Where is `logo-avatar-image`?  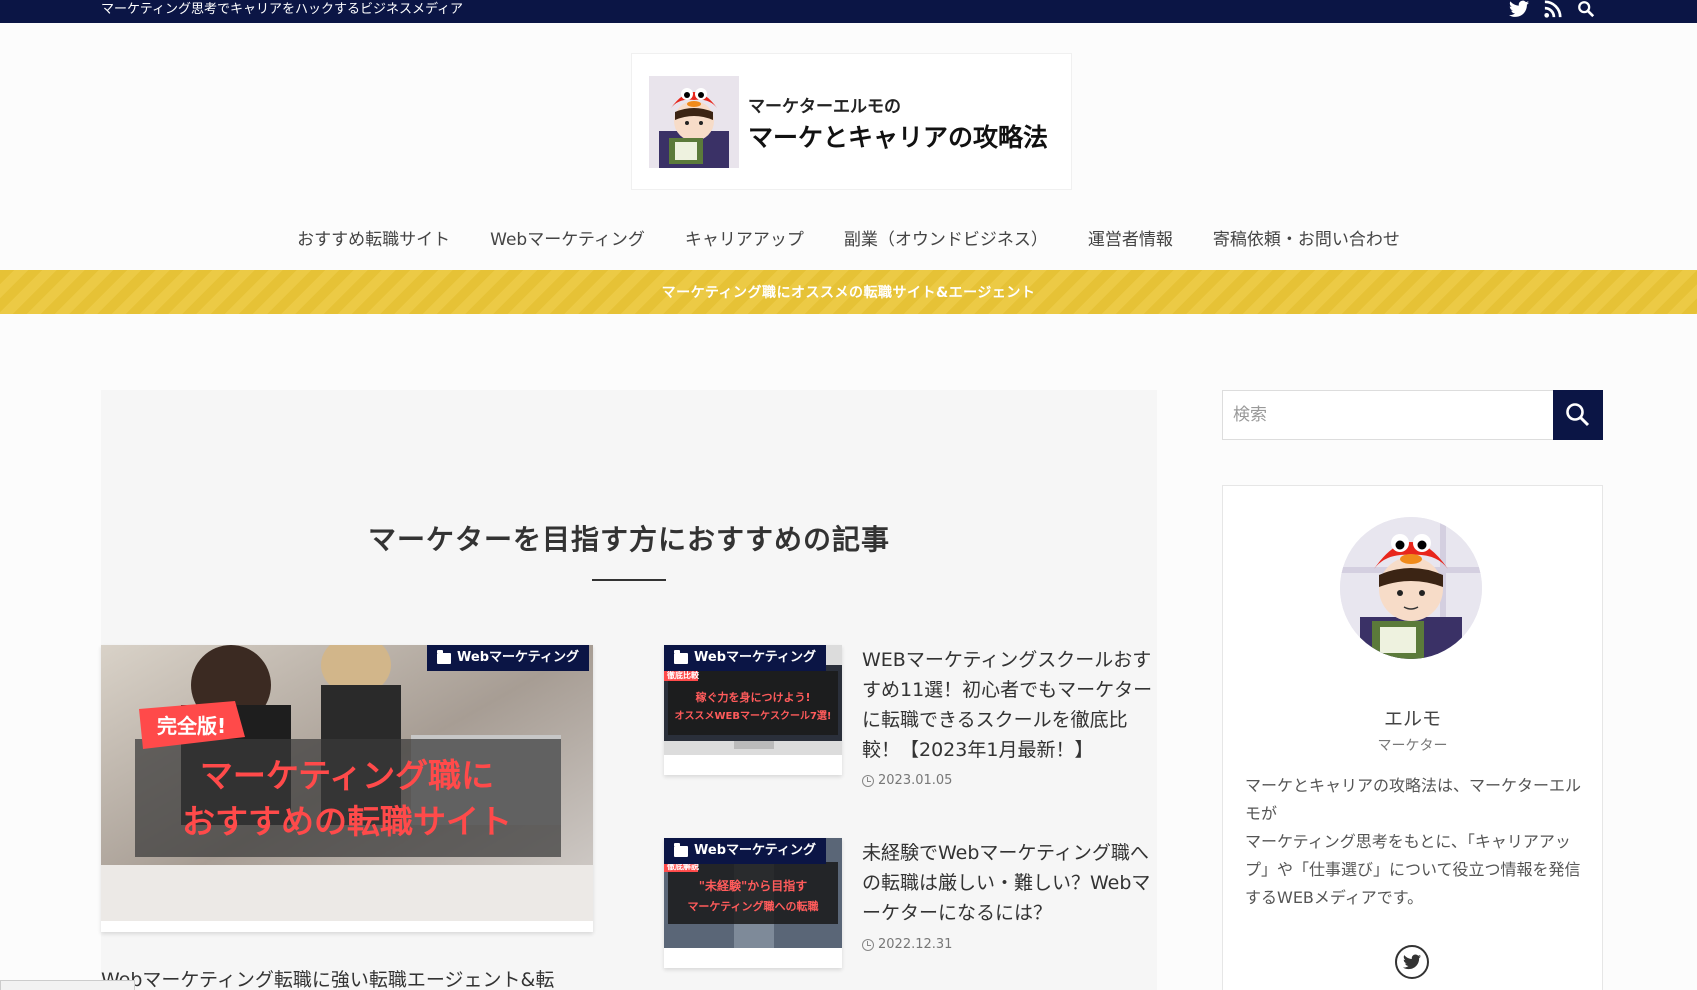 logo-avatar-image is located at coordinates (694, 122).